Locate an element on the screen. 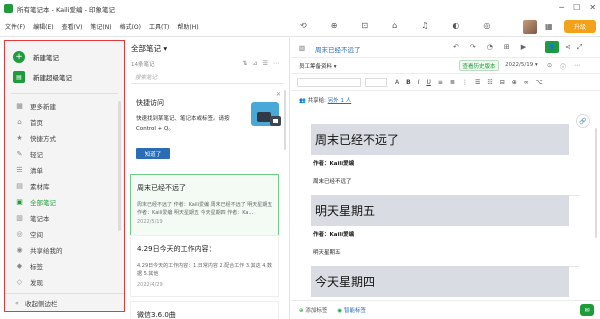 Image resolution: width=600 pixels, height=319 pixels. font-size-select is located at coordinates (376, 82).